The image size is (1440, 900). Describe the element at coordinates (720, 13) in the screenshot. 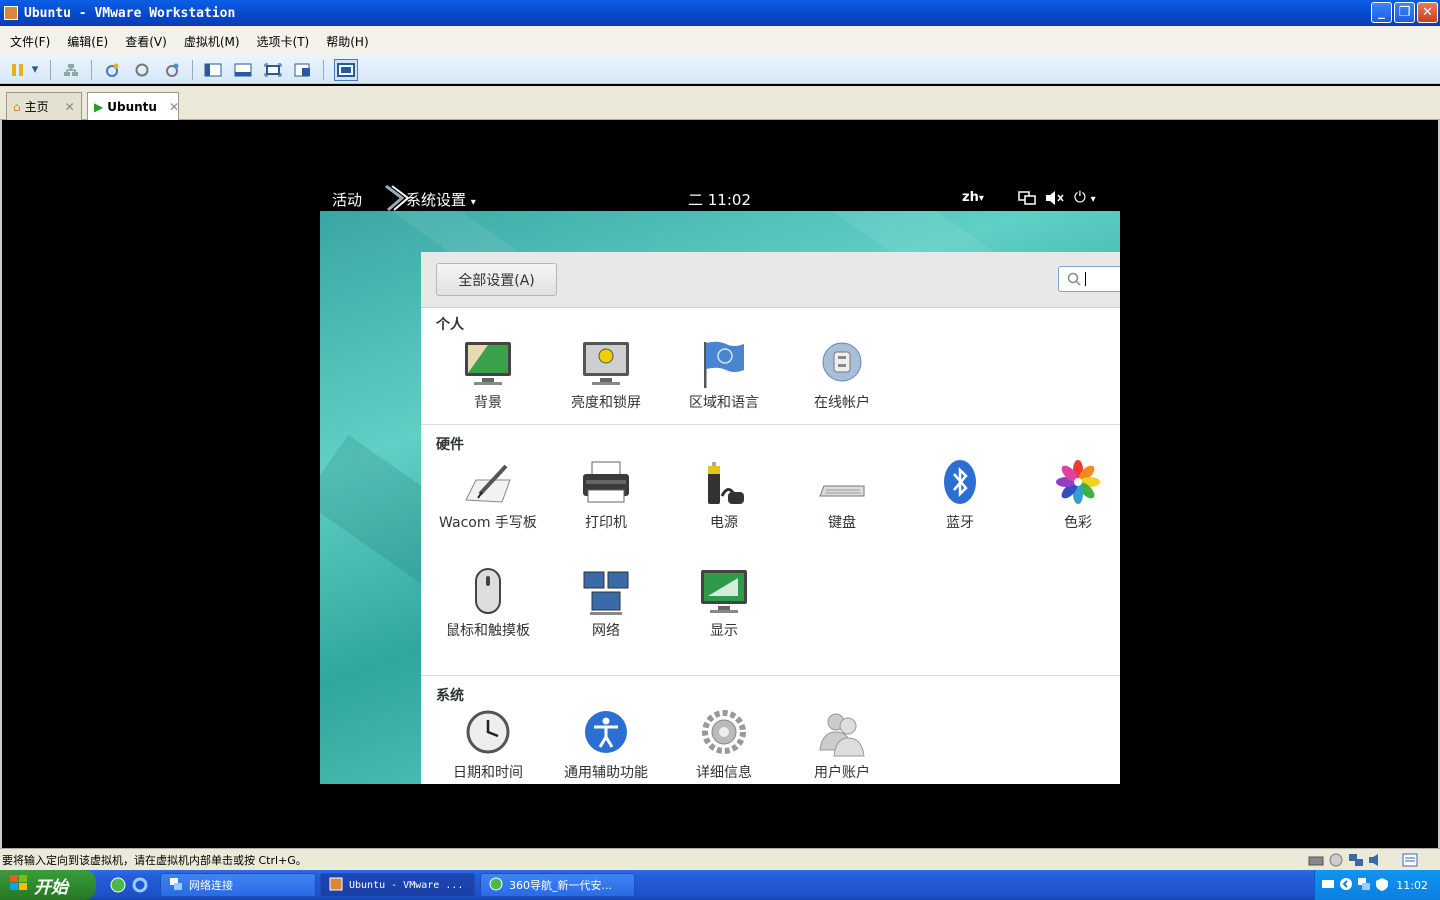

I see `window-titlebar: Ubuntu - VMware Workstation _ ❐ ✕` at that location.